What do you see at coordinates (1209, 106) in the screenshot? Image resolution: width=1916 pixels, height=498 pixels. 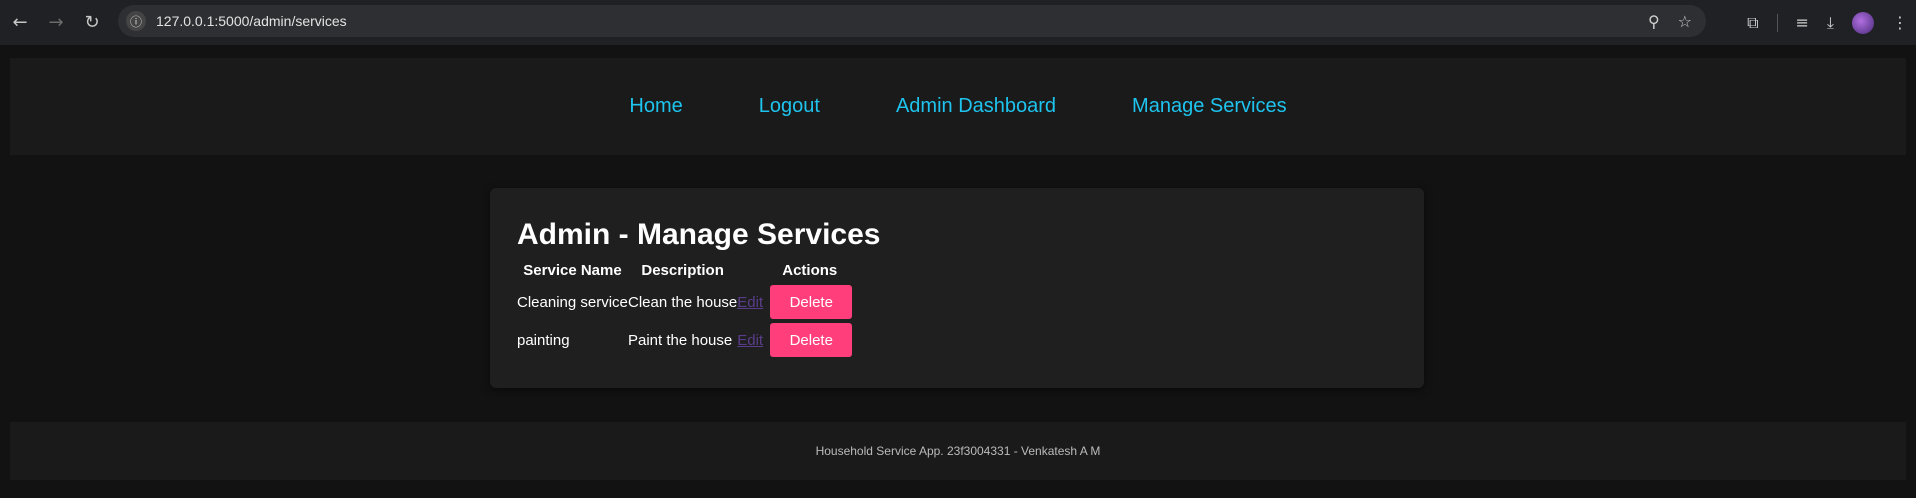 I see `nav-link-manage-services: Manage Services` at bounding box center [1209, 106].